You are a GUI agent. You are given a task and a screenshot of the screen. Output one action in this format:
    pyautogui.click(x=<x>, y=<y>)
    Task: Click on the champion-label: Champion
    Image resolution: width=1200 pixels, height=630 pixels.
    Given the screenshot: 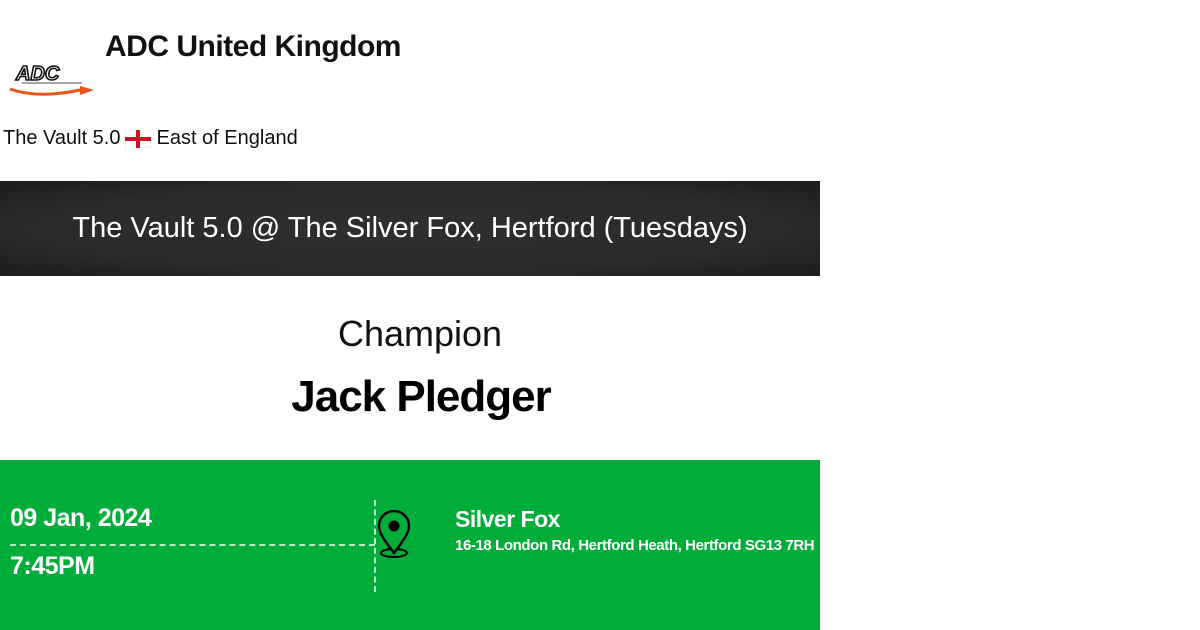 What is the action you would take?
    pyautogui.click(x=420, y=333)
    